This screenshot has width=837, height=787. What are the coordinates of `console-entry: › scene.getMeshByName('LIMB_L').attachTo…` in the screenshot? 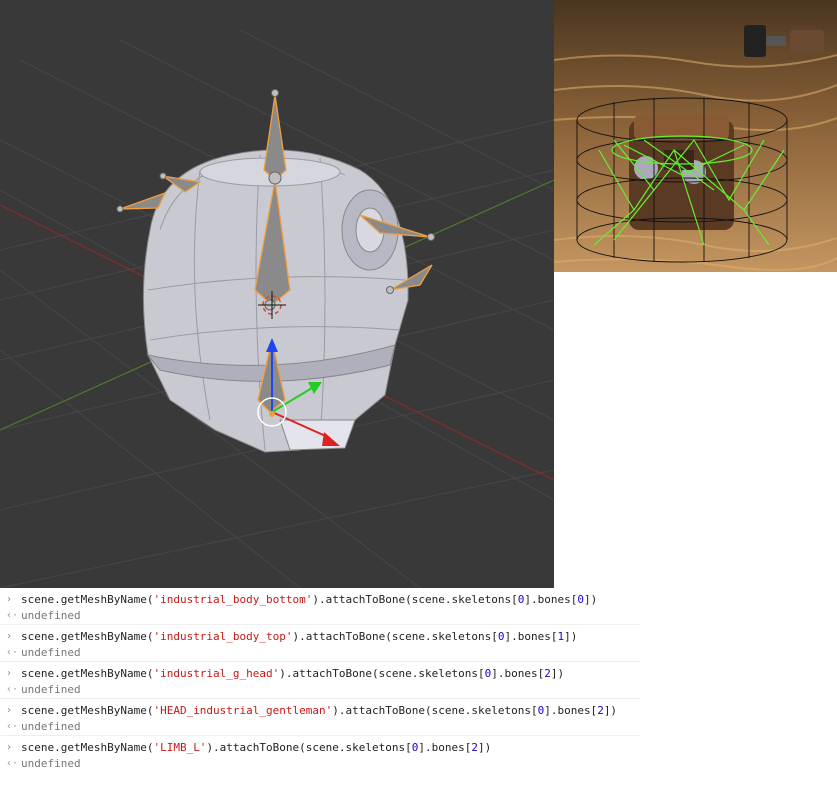 It's located at (320, 754).